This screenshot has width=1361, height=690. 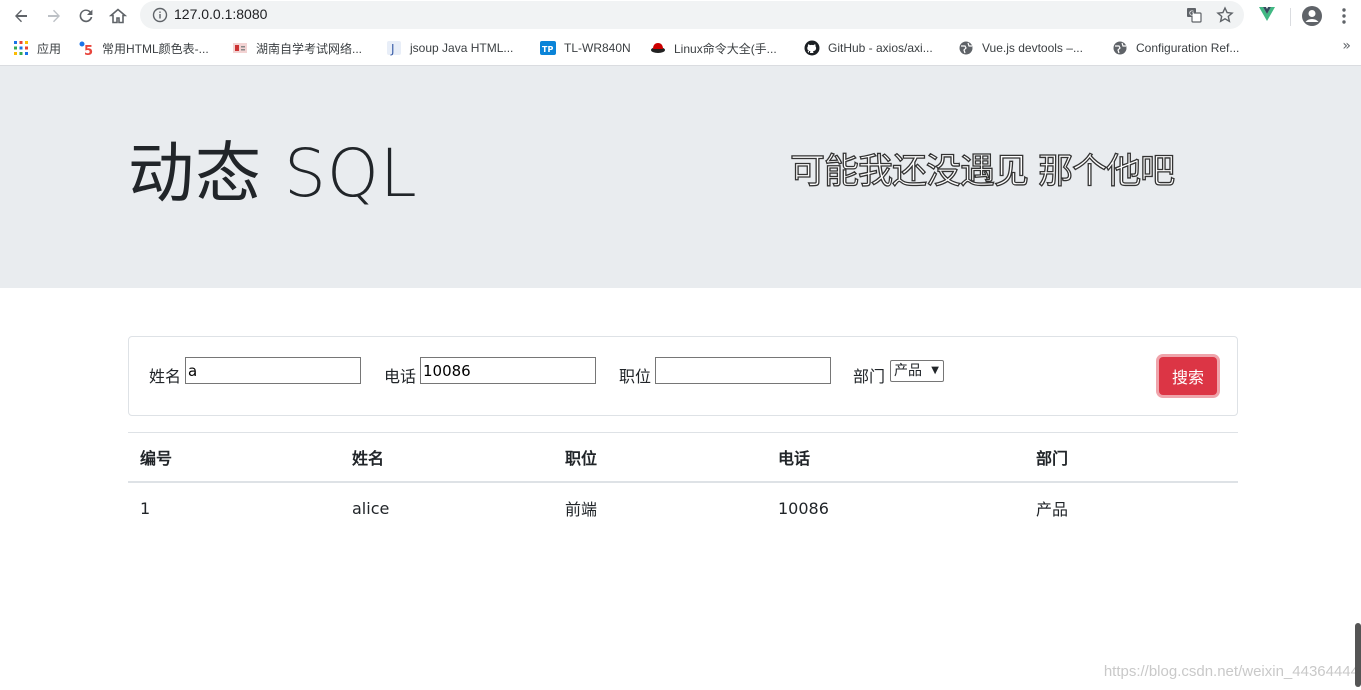 What do you see at coordinates (49, 48) in the screenshot?
I see `bookmark-label: 应用` at bounding box center [49, 48].